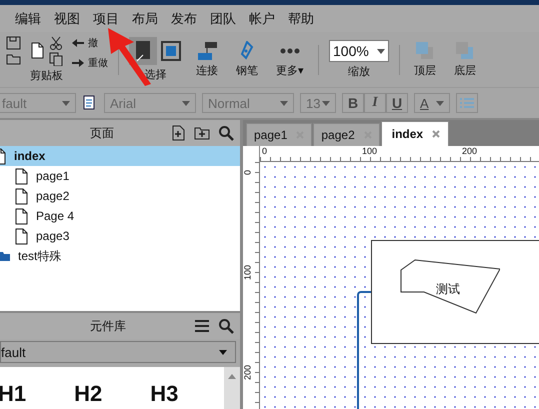  I want to click on rectangle-shape: 测试, so click(455, 292).